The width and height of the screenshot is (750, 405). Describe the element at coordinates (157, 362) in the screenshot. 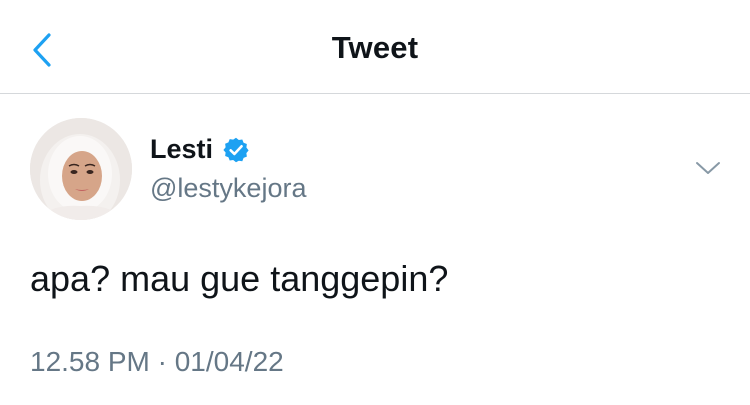

I see `tweet-timestamp: 12.58 PM · 01/04/22` at that location.